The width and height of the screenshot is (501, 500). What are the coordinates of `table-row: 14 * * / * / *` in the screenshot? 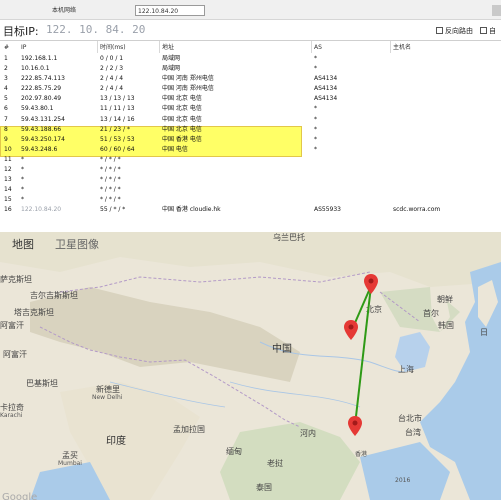 It's located at (250, 190).